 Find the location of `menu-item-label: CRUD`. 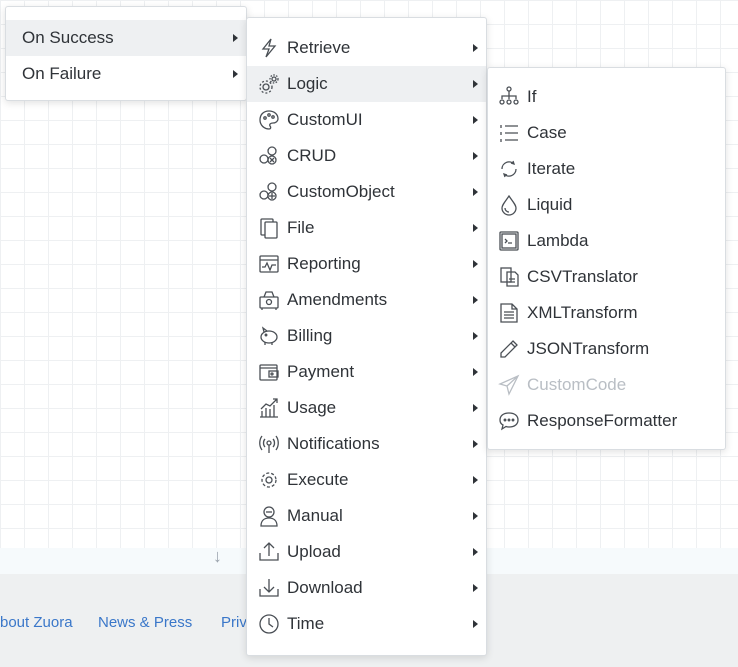

menu-item-label: CRUD is located at coordinates (312, 155).